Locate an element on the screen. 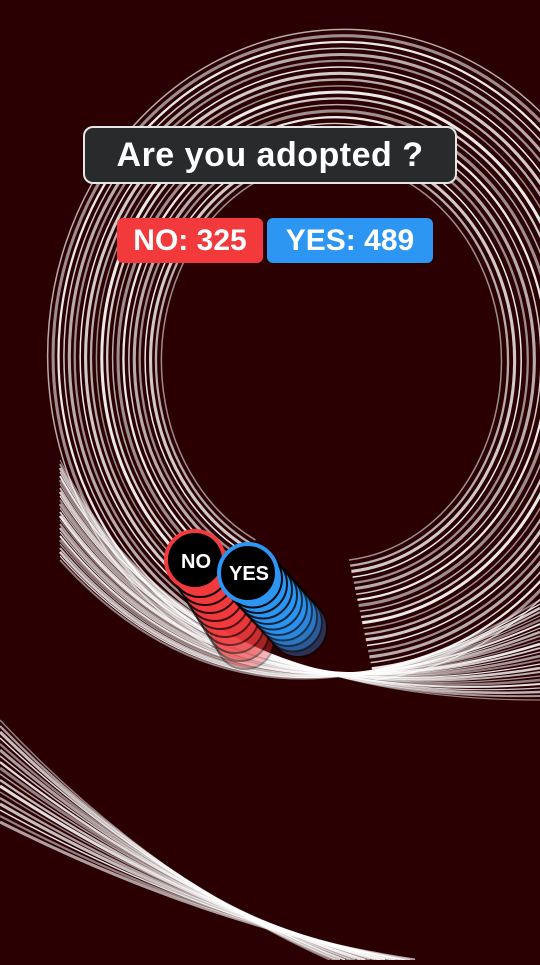 This screenshot has height=965, width=540. no-score-badge: NO: 325 is located at coordinates (190, 240).